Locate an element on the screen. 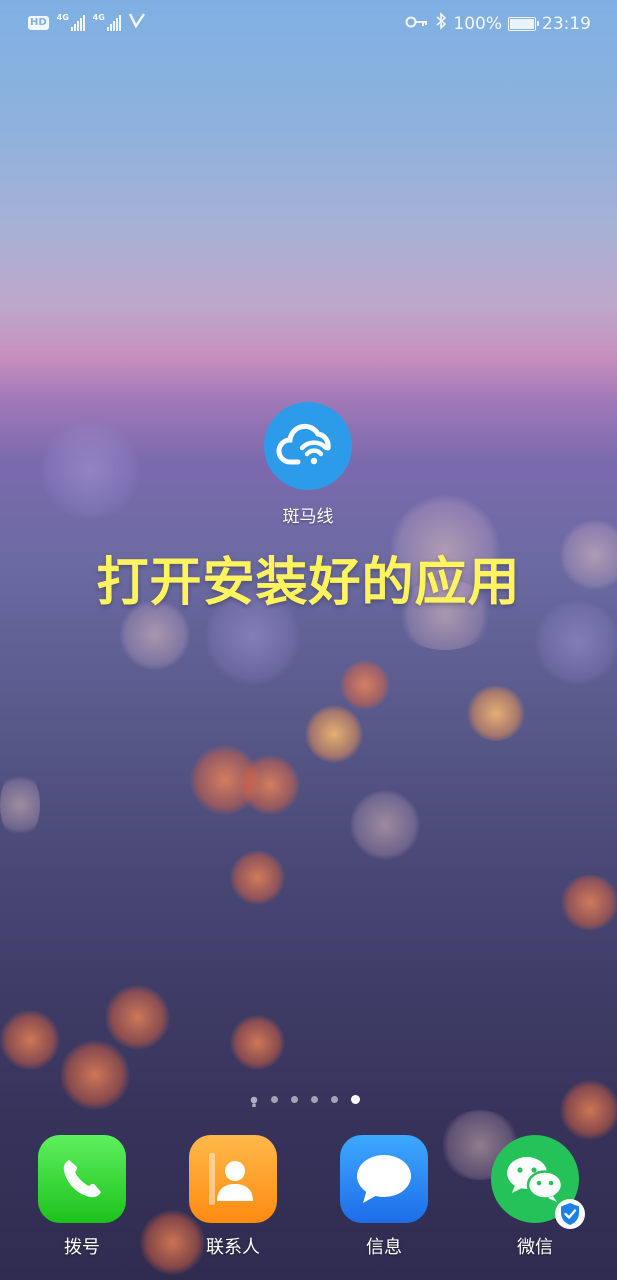 This screenshot has width=617, height=1280. app-zebra-crossing: 斑马线 is located at coordinates (308, 464).